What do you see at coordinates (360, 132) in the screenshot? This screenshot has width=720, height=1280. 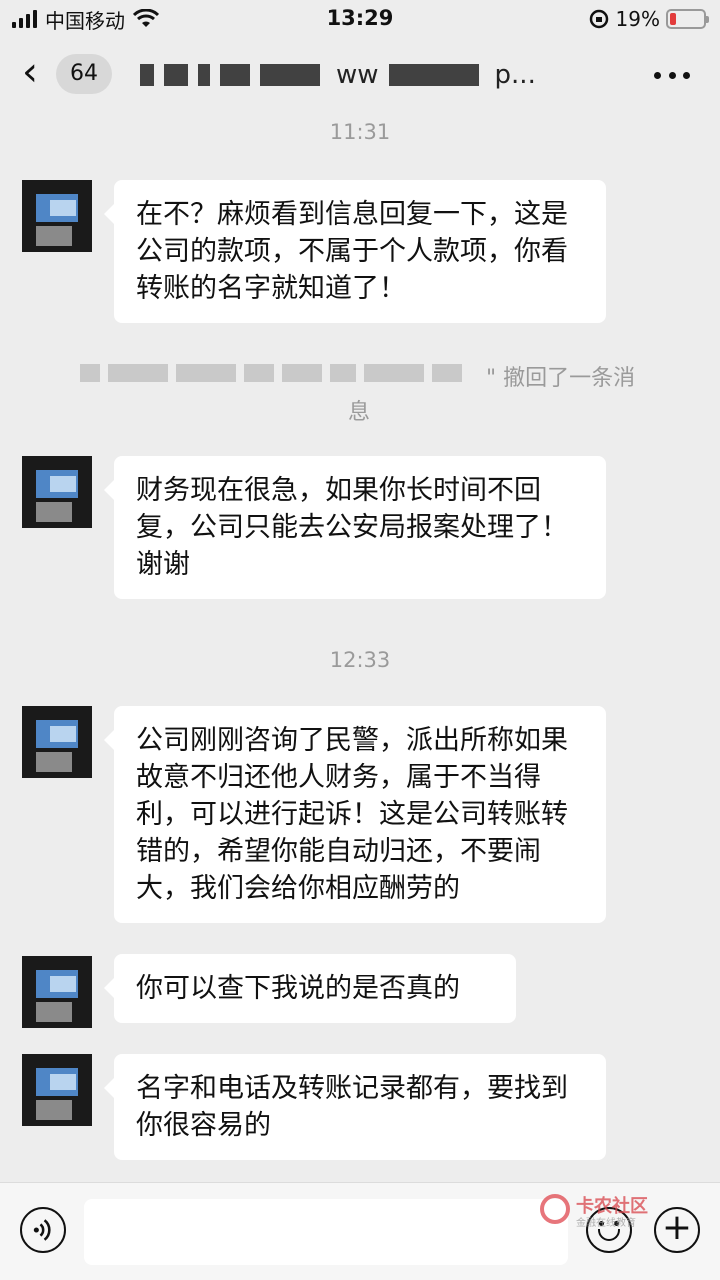 I see `timestamp: 11:31` at bounding box center [360, 132].